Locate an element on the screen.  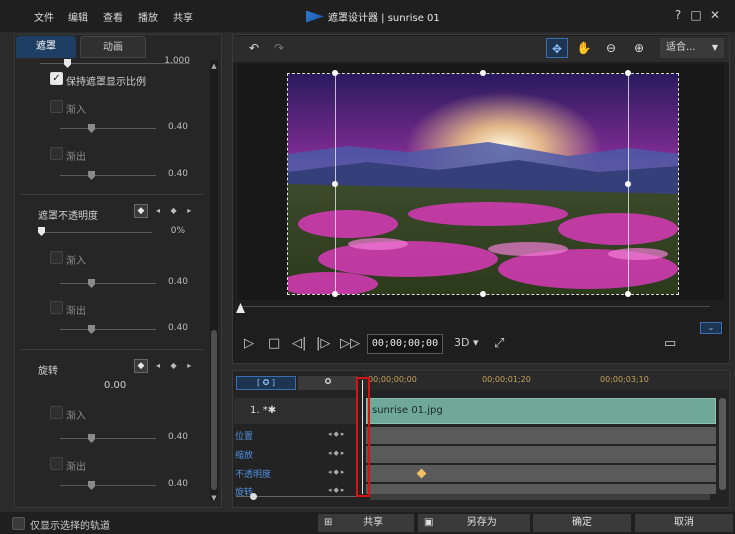
3d-mode-button: 3D ▾ is located at coordinates (466, 342).